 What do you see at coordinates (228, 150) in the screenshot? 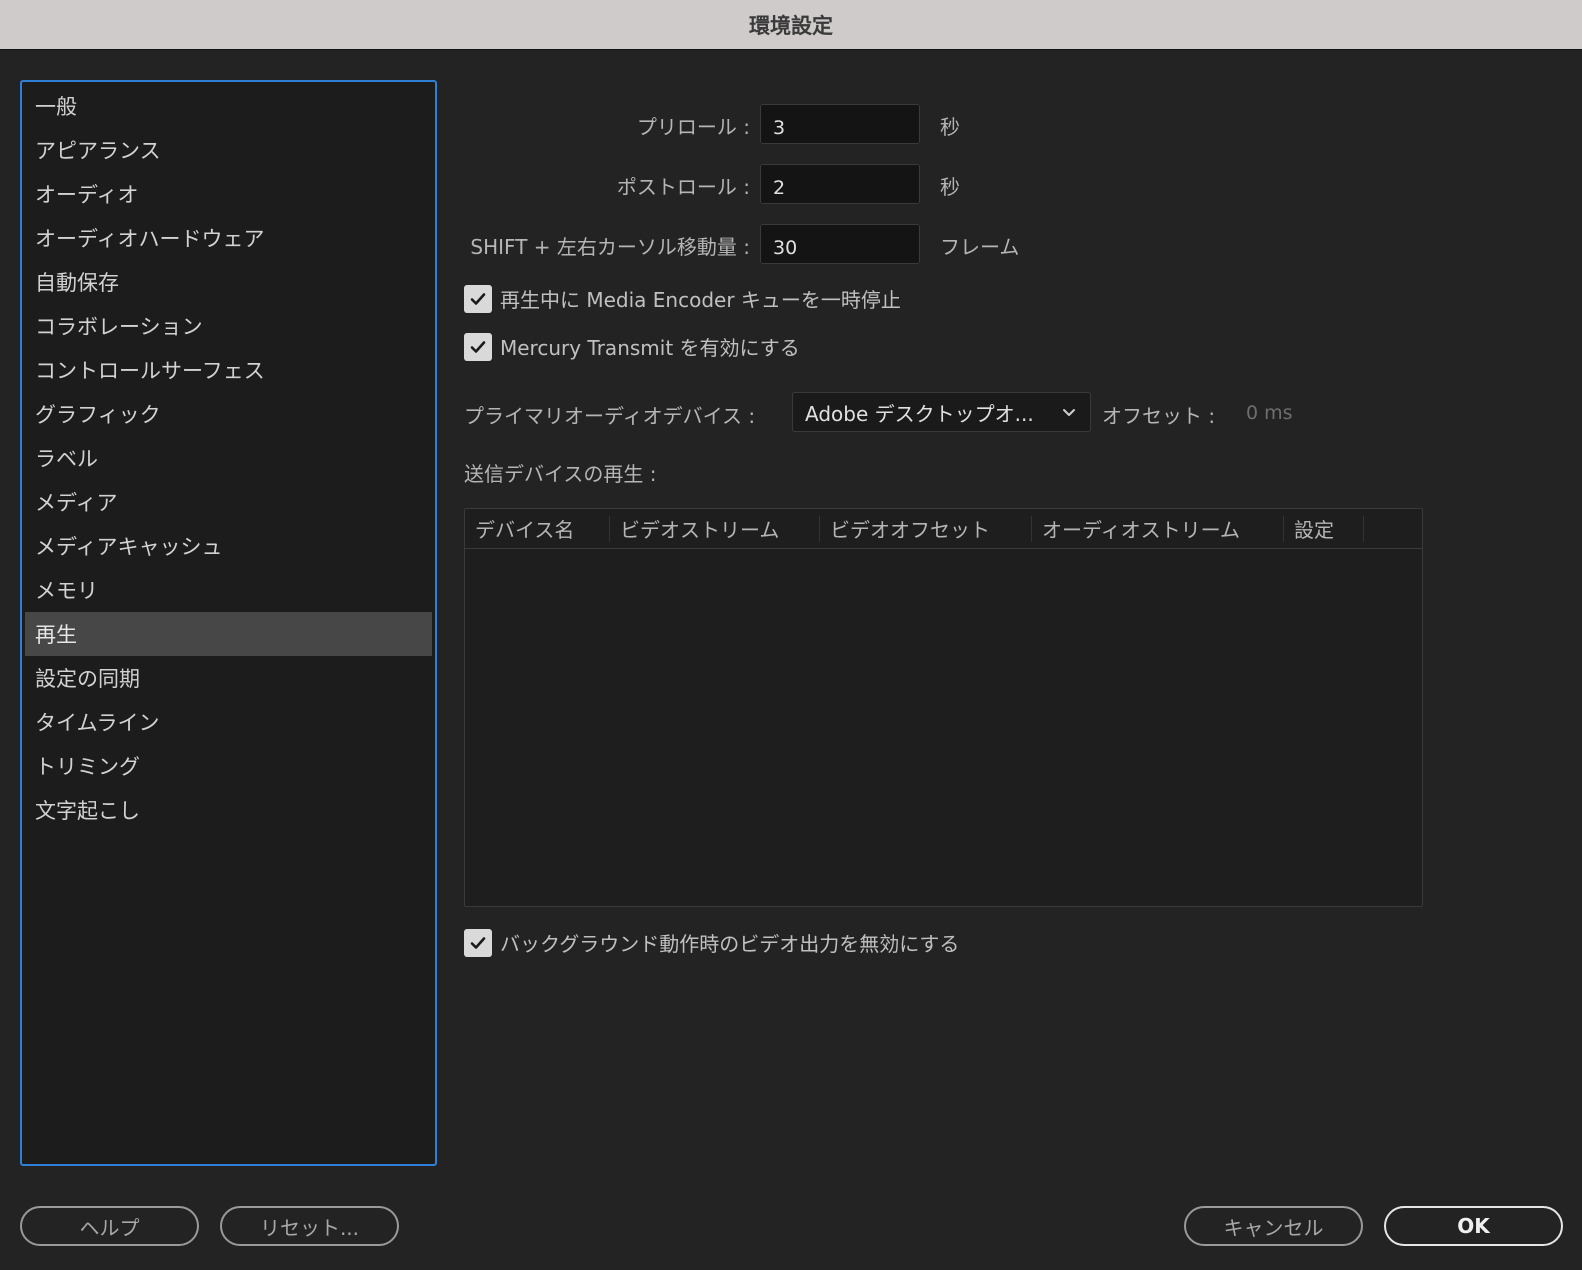
I see `sidebar-item-appearance: アピアランス` at bounding box center [228, 150].